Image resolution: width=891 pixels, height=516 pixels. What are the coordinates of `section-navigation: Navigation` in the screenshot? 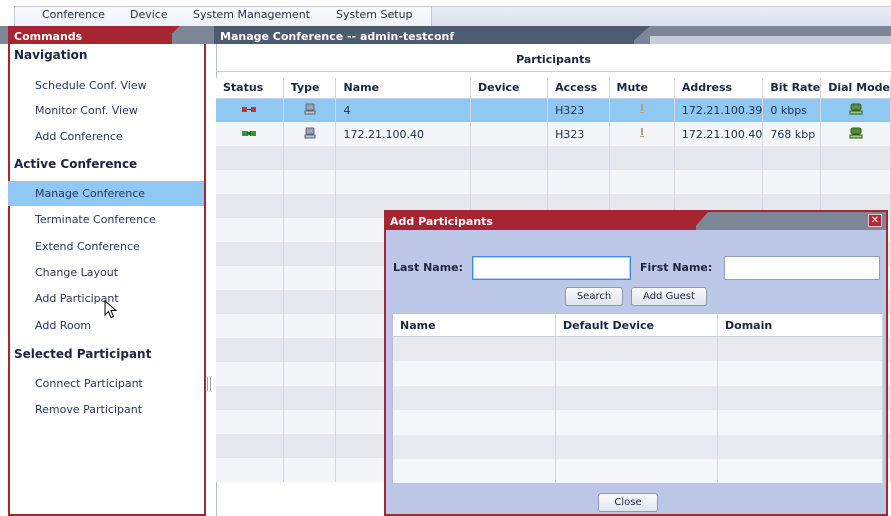 It's located at (51, 55).